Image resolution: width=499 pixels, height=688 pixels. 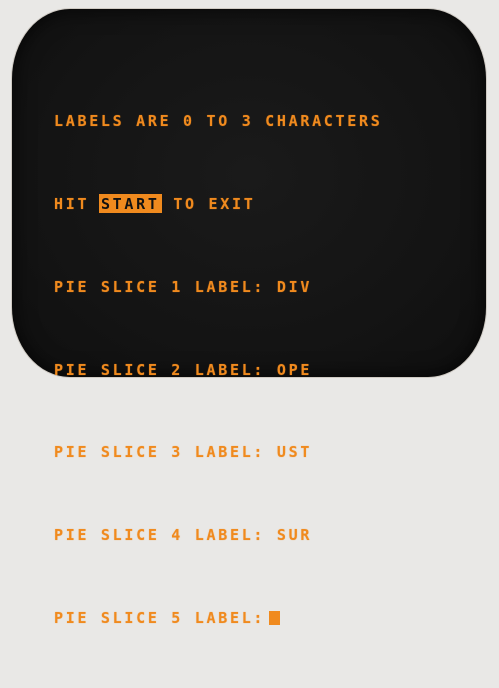 What do you see at coordinates (160, 369) in the screenshot?
I see `prompt-label: PIE SLICE 2 LABEL:` at bounding box center [160, 369].